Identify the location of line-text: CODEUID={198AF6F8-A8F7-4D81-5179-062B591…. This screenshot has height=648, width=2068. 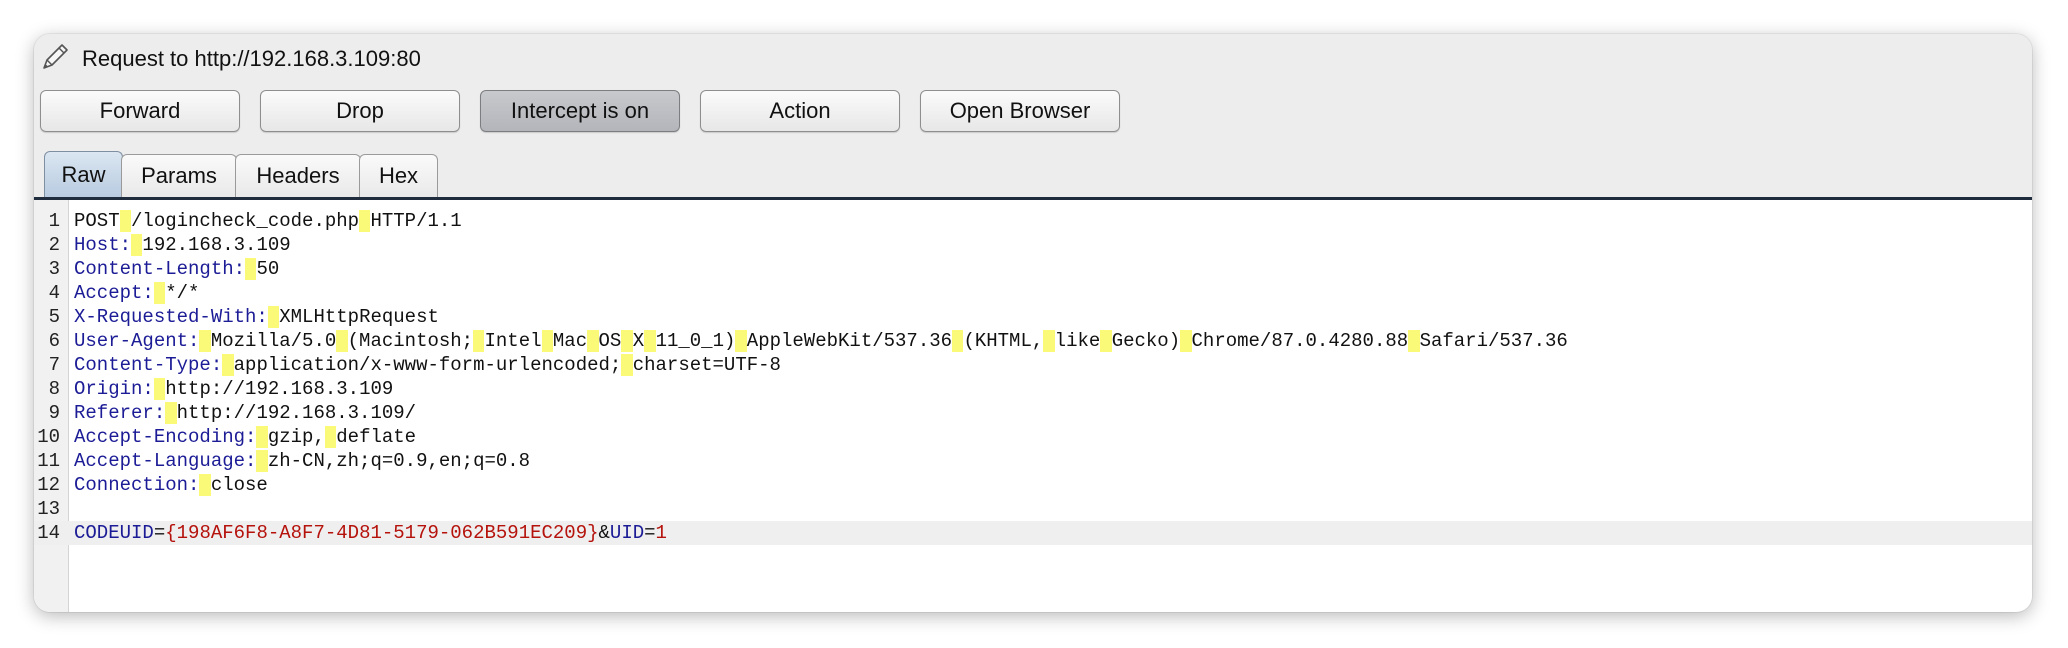
(370, 533).